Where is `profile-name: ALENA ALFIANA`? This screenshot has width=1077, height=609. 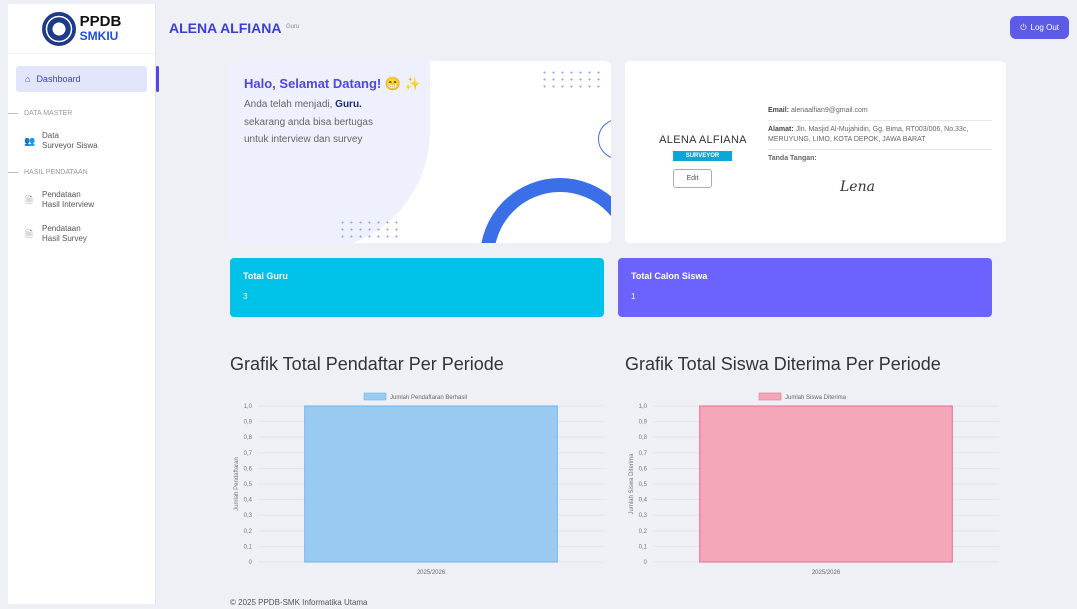
profile-name: ALENA ALFIANA is located at coordinates (703, 140).